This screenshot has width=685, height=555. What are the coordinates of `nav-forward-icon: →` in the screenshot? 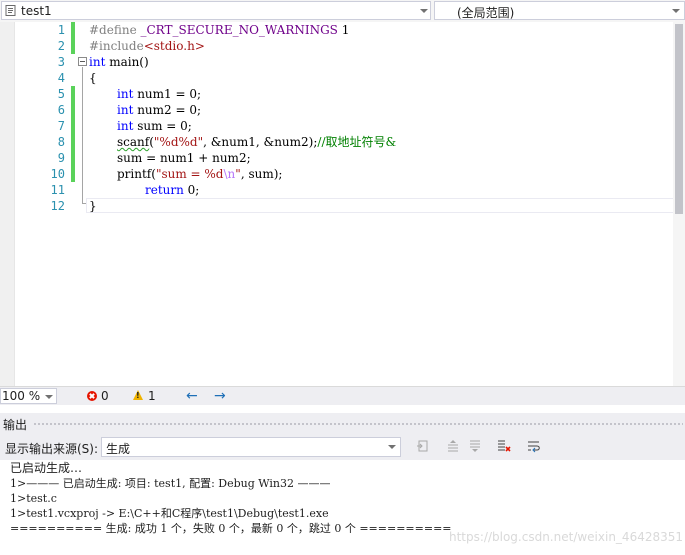 It's located at (220, 396).